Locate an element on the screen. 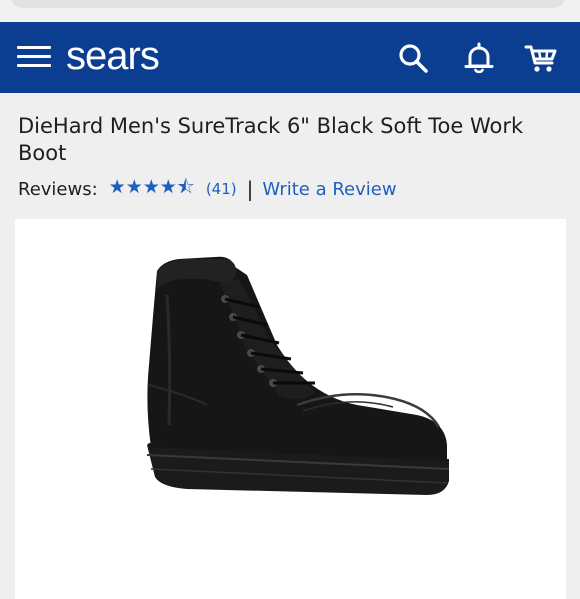 Image resolution: width=580 pixels, height=599 pixels. review-count: (41) is located at coordinates (221, 189).